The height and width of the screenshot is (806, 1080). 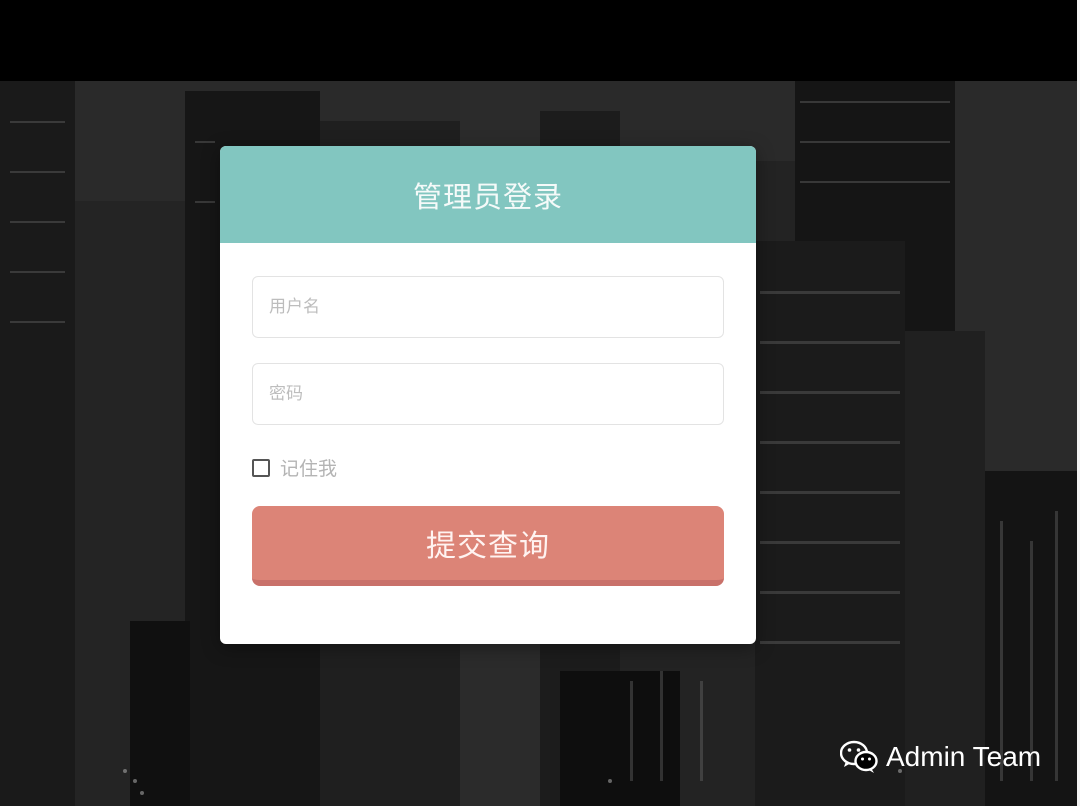 I want to click on username-input, so click(x=488, y=307).